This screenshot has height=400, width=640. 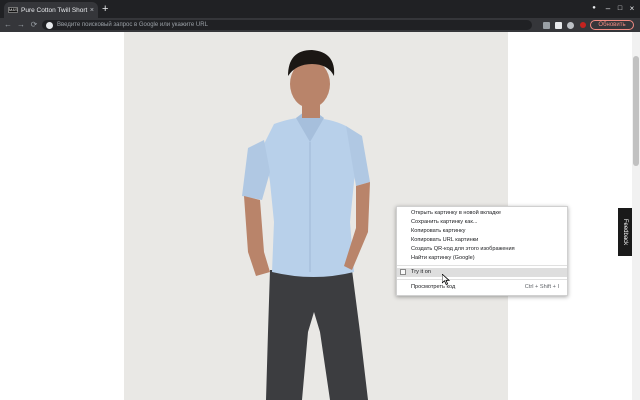 I want to click on ctx-copy-image: Копировать картинку, so click(x=482, y=231).